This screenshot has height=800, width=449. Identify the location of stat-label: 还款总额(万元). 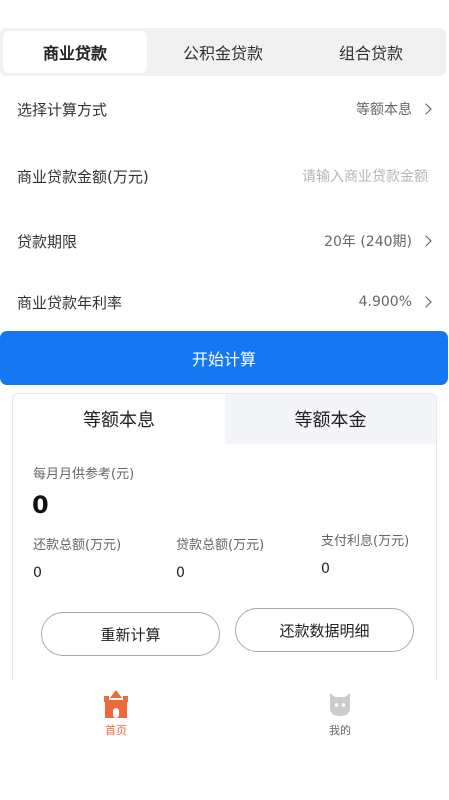
(77, 545).